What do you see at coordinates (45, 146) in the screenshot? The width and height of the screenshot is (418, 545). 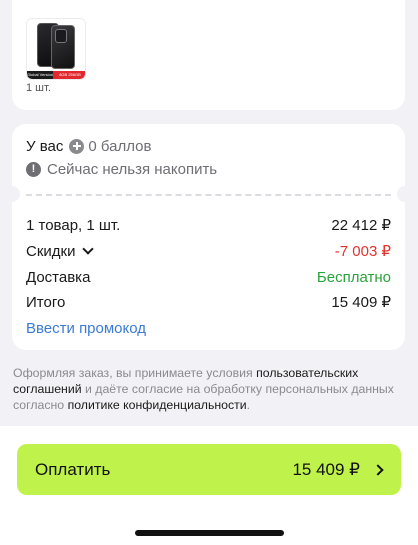 I see `bonus-label: У вас` at bounding box center [45, 146].